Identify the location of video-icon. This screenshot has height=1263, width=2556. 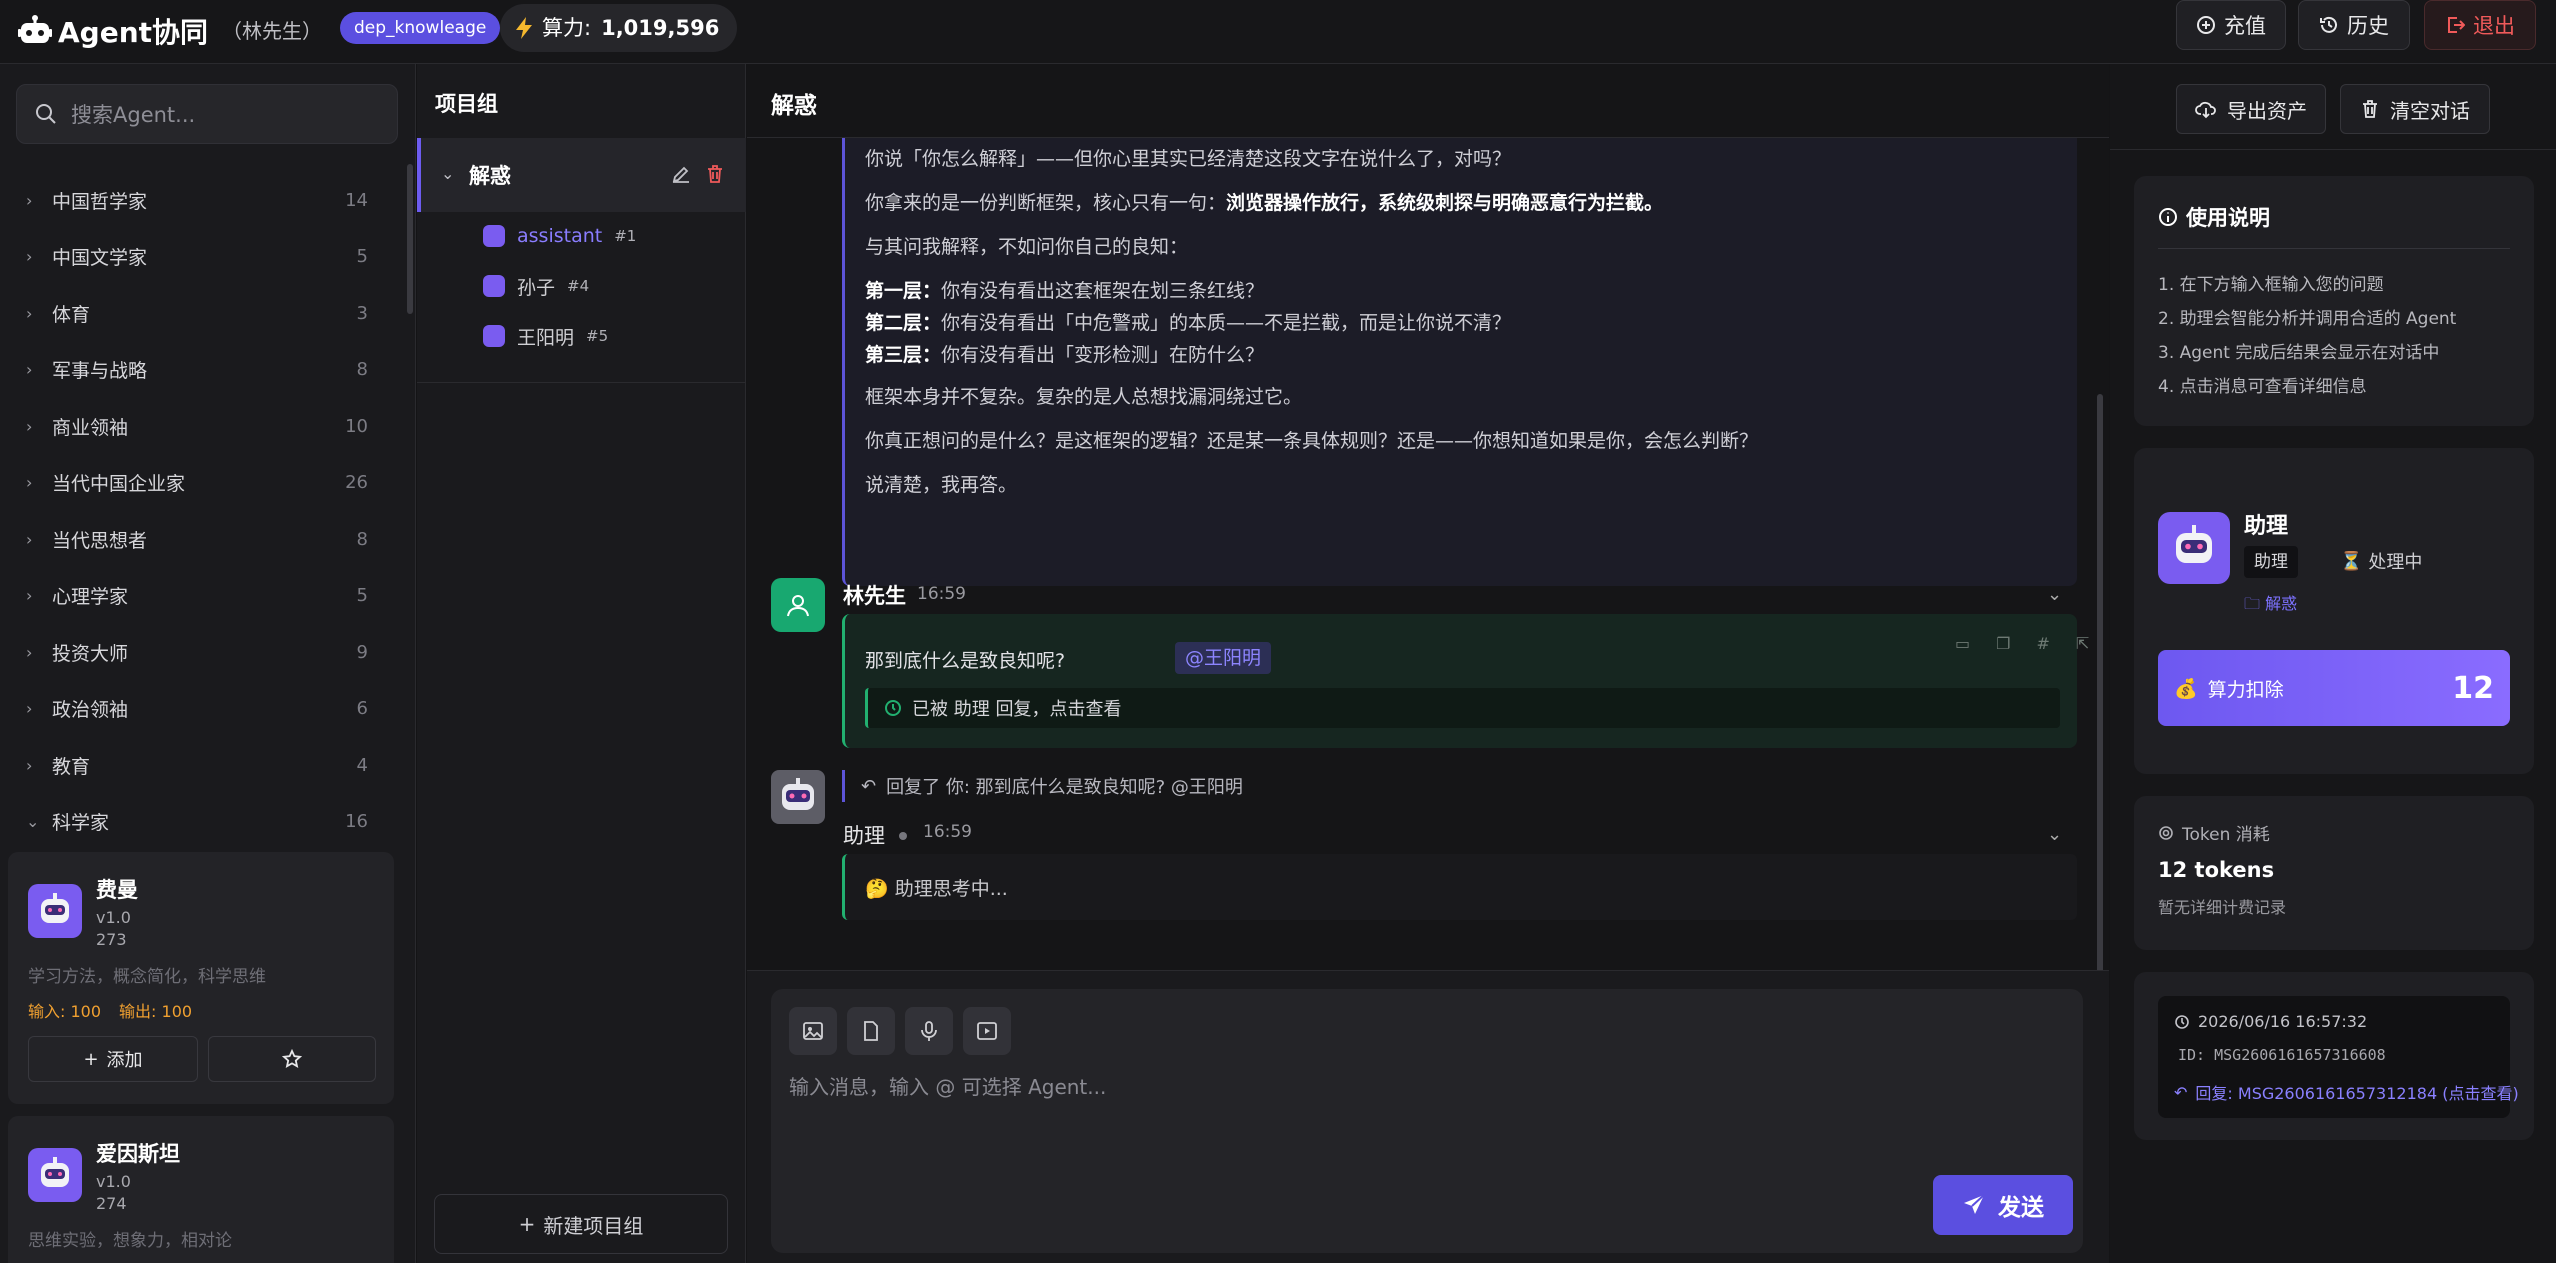
(987, 1031).